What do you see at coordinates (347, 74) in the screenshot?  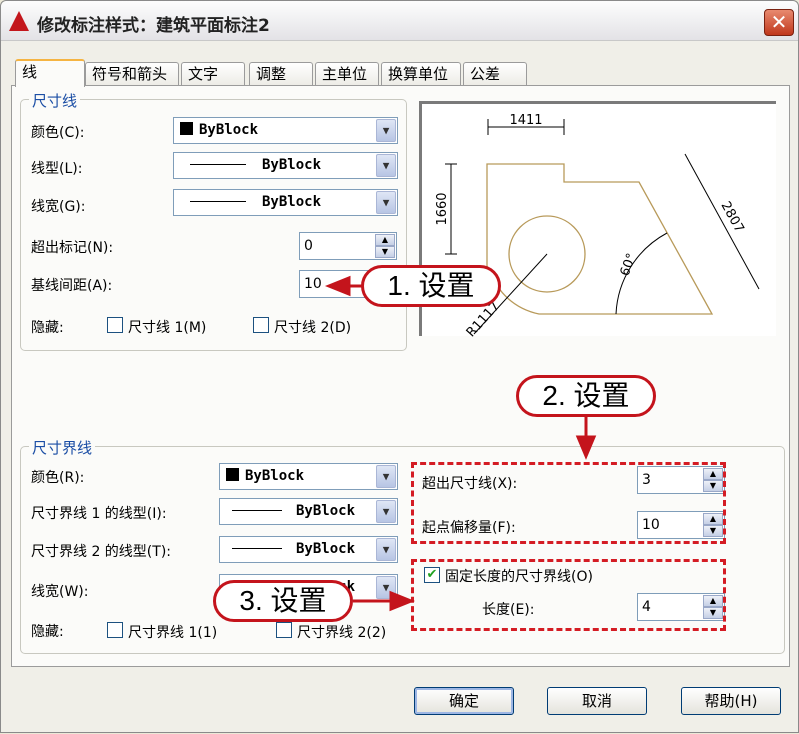 I see `tab-primary-units: 主单位` at bounding box center [347, 74].